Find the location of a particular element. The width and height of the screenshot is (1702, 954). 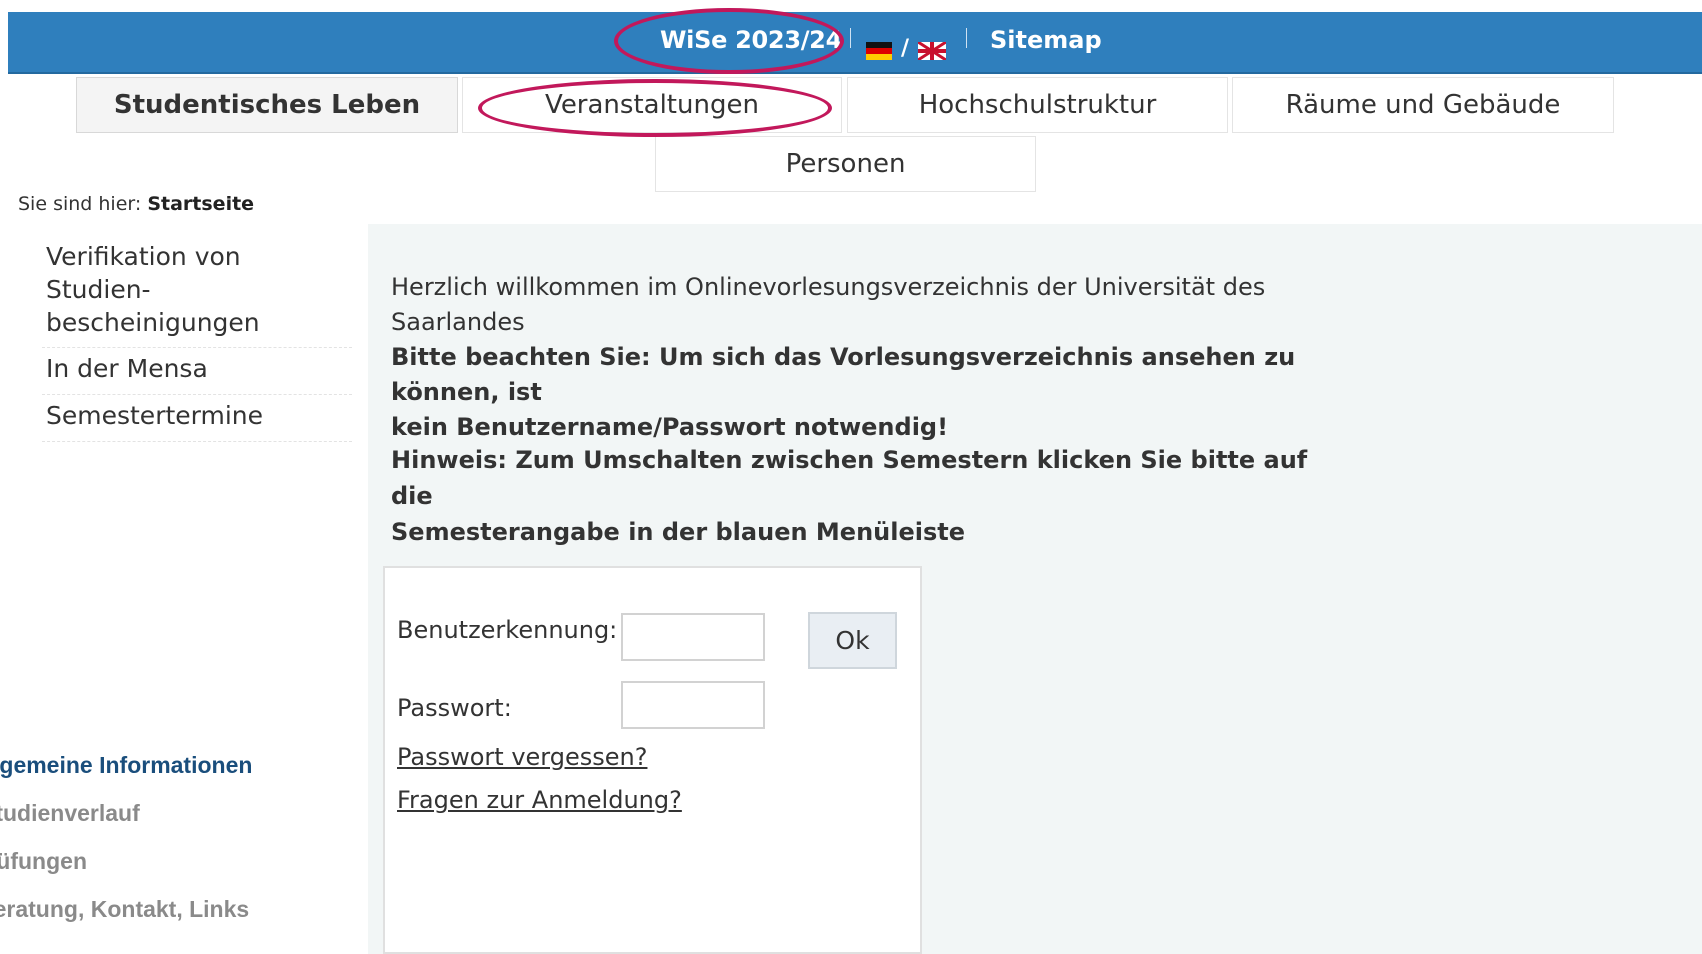

ok-button: Ok is located at coordinates (852, 640).